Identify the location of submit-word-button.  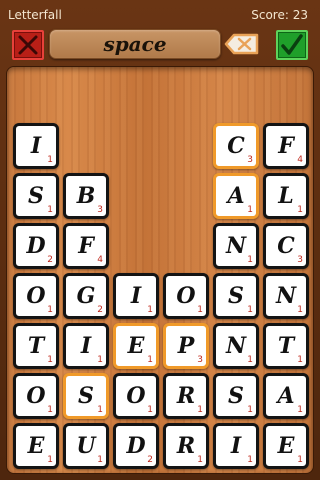
(292, 45).